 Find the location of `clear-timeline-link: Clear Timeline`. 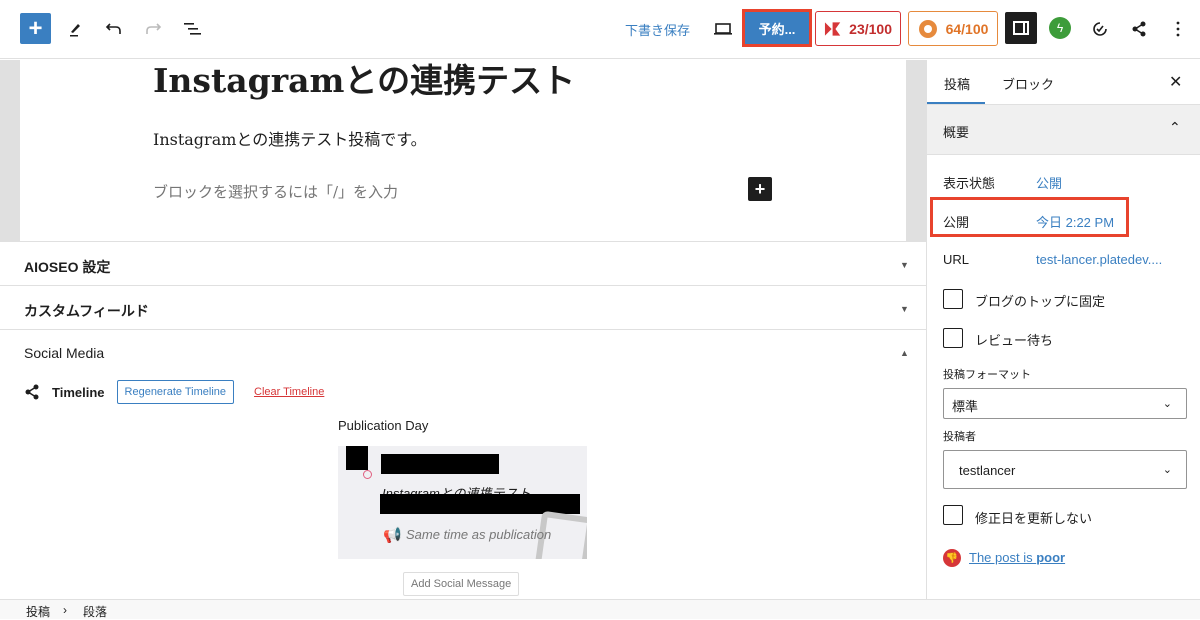

clear-timeline-link: Clear Timeline is located at coordinates (289, 392).